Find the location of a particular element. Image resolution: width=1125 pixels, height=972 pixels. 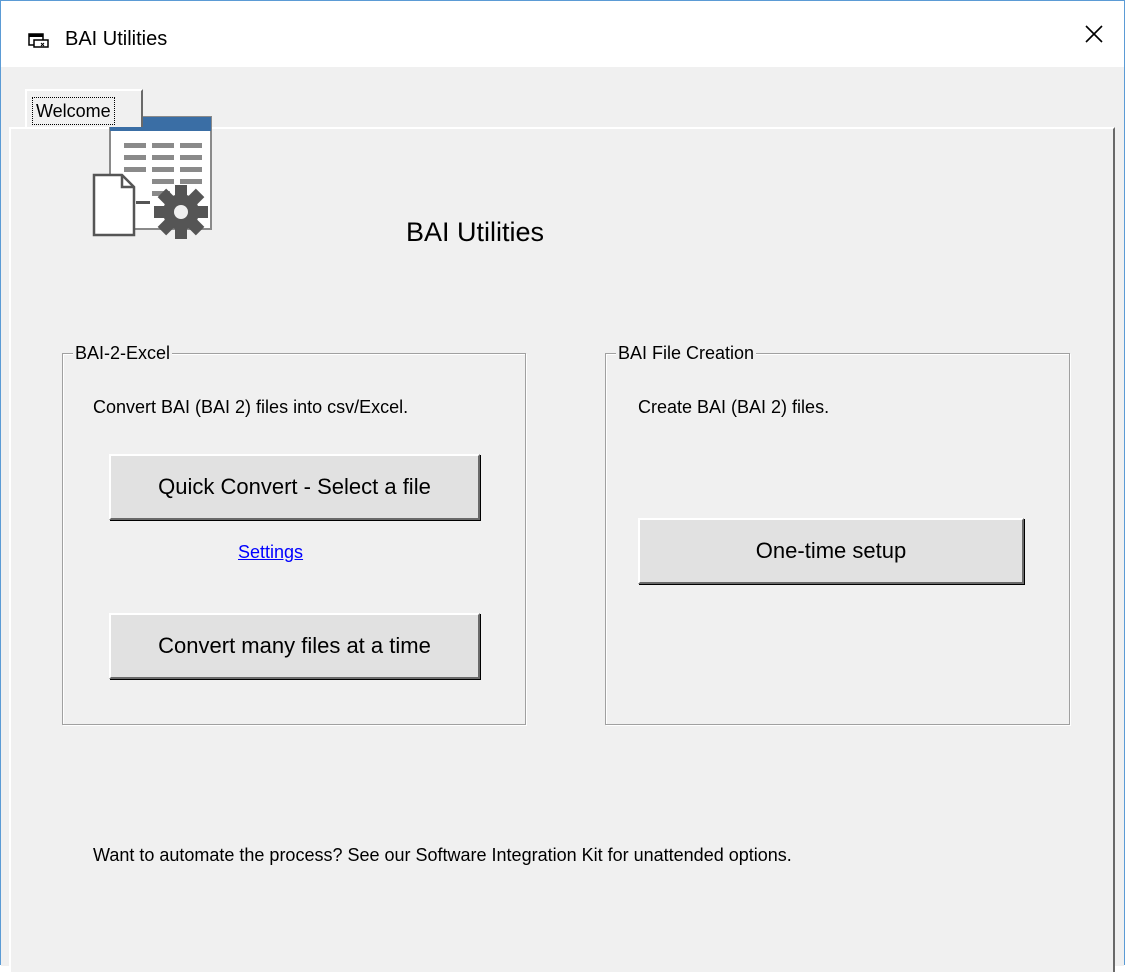

file-creation-description: Create BAI (BAI 2) files. is located at coordinates (734, 407).